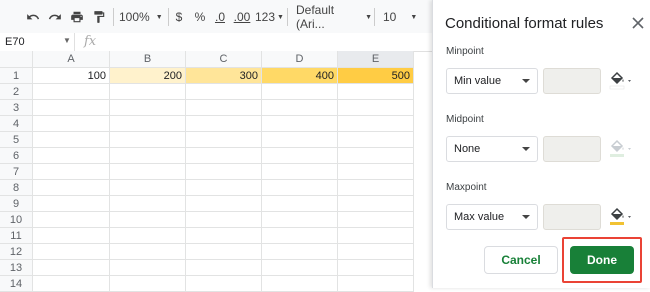  I want to click on cell-b5, so click(148, 140).